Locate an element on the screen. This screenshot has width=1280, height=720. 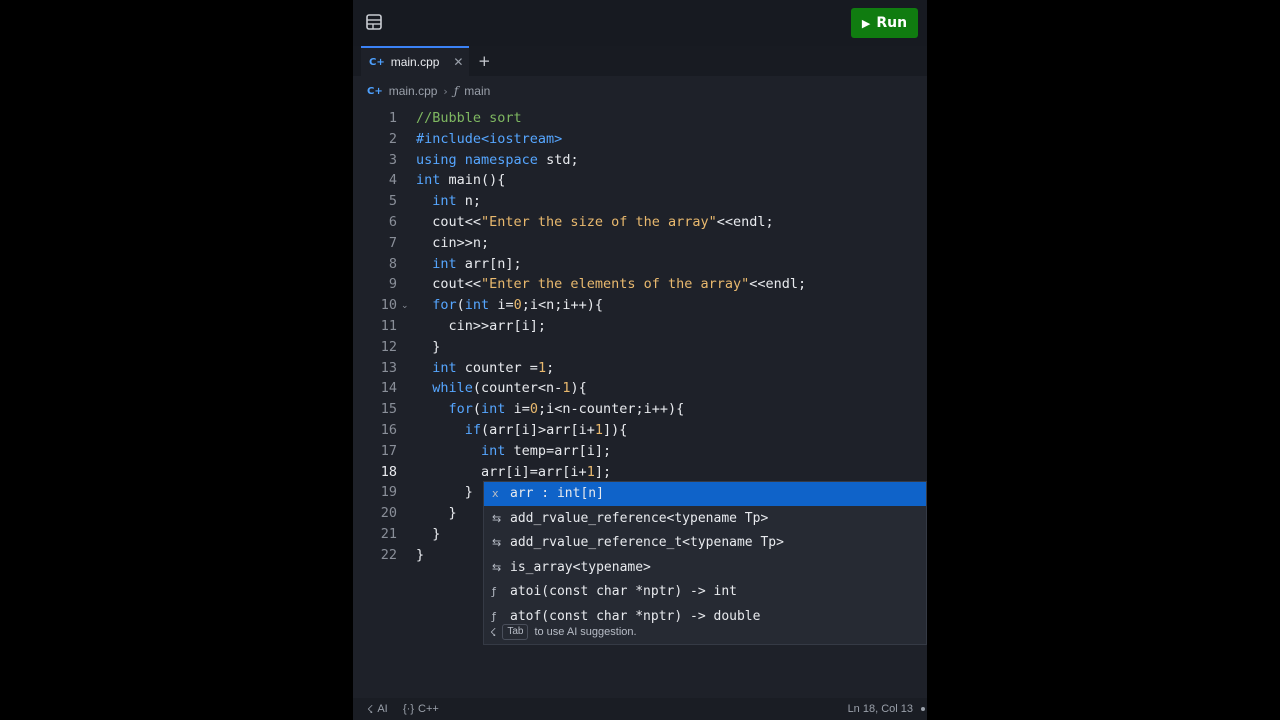
fold-chevron-icon: ⌄ is located at coordinates (405, 306).